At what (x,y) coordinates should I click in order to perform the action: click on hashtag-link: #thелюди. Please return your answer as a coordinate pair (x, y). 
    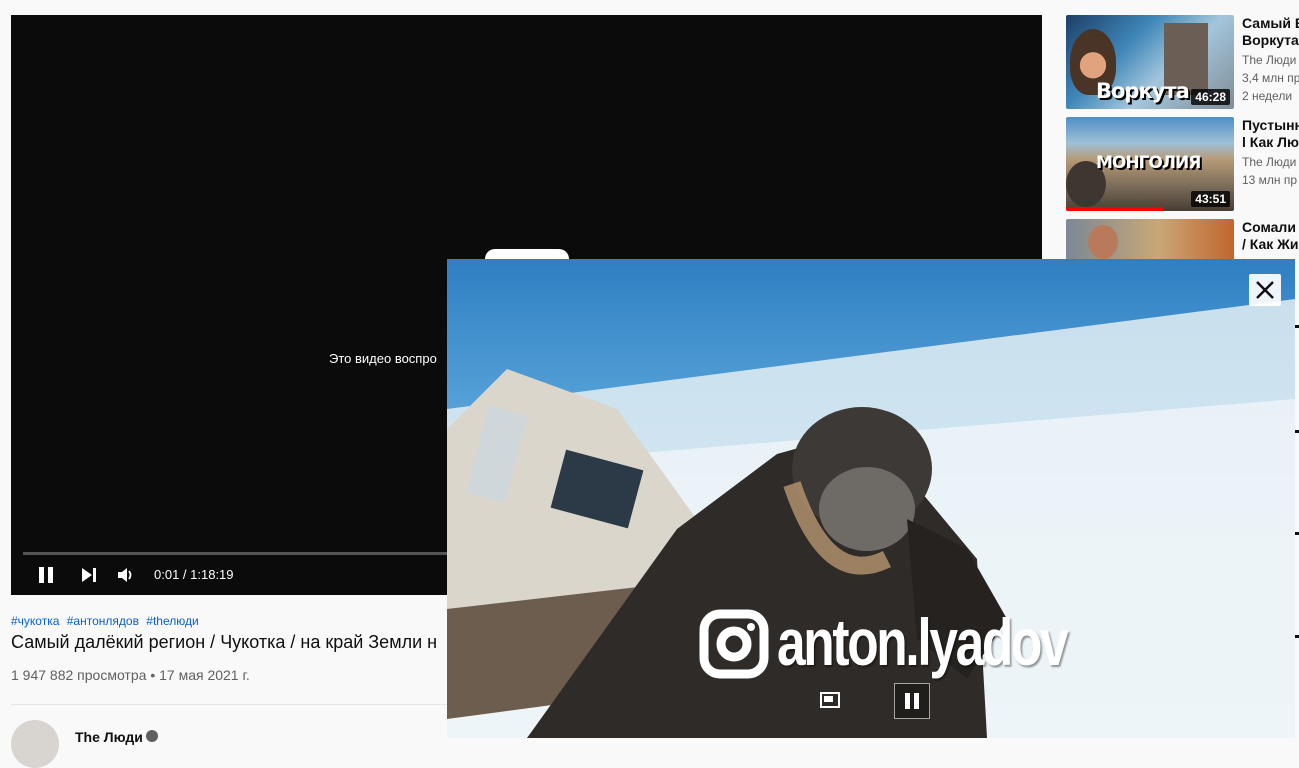
    Looking at the image, I should click on (172, 621).